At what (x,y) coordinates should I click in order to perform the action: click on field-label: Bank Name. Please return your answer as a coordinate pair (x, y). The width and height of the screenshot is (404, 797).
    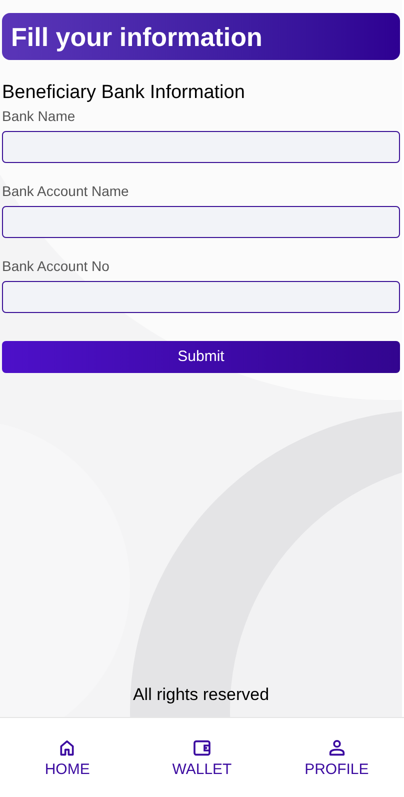
    Looking at the image, I should click on (39, 116).